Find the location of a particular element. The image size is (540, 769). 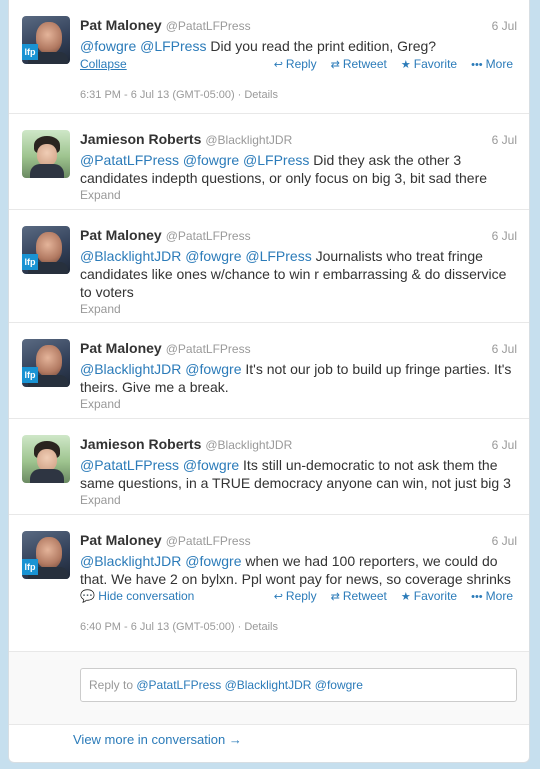

tweet-meta: 6:31 PM - 6 Jul 13 (GMT-05:00) · Details is located at coordinates (179, 95).